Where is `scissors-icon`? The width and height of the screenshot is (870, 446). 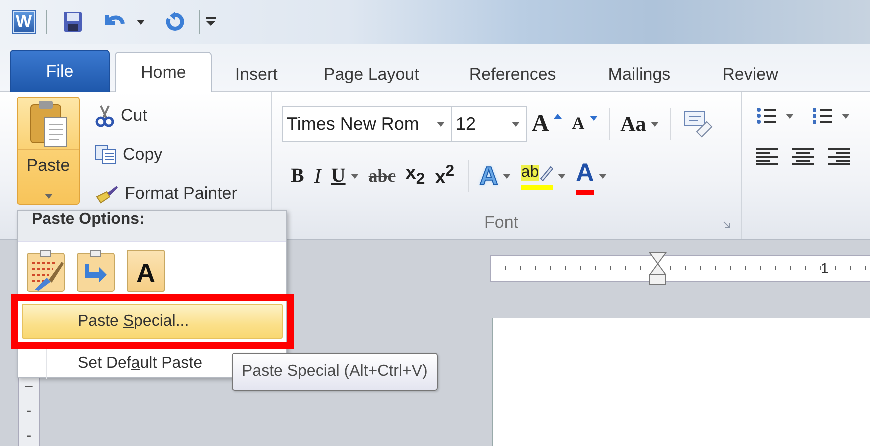 scissors-icon is located at coordinates (105, 116).